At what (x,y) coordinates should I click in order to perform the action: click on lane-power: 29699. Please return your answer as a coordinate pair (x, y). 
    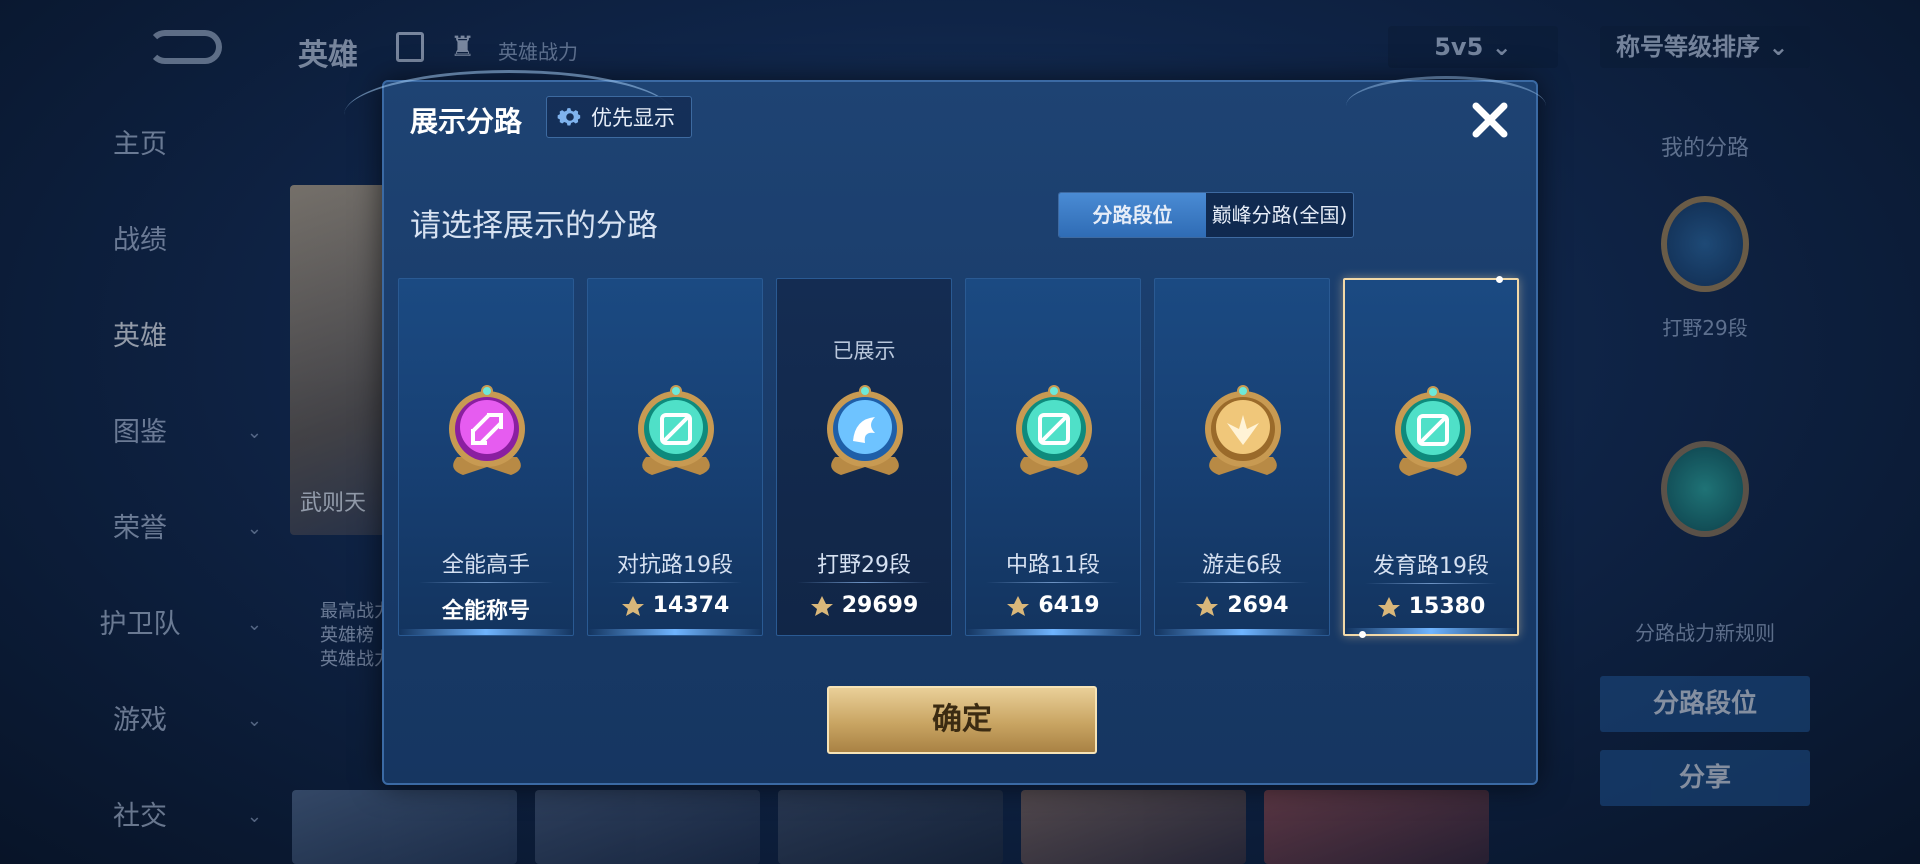
    Looking at the image, I should click on (864, 605).